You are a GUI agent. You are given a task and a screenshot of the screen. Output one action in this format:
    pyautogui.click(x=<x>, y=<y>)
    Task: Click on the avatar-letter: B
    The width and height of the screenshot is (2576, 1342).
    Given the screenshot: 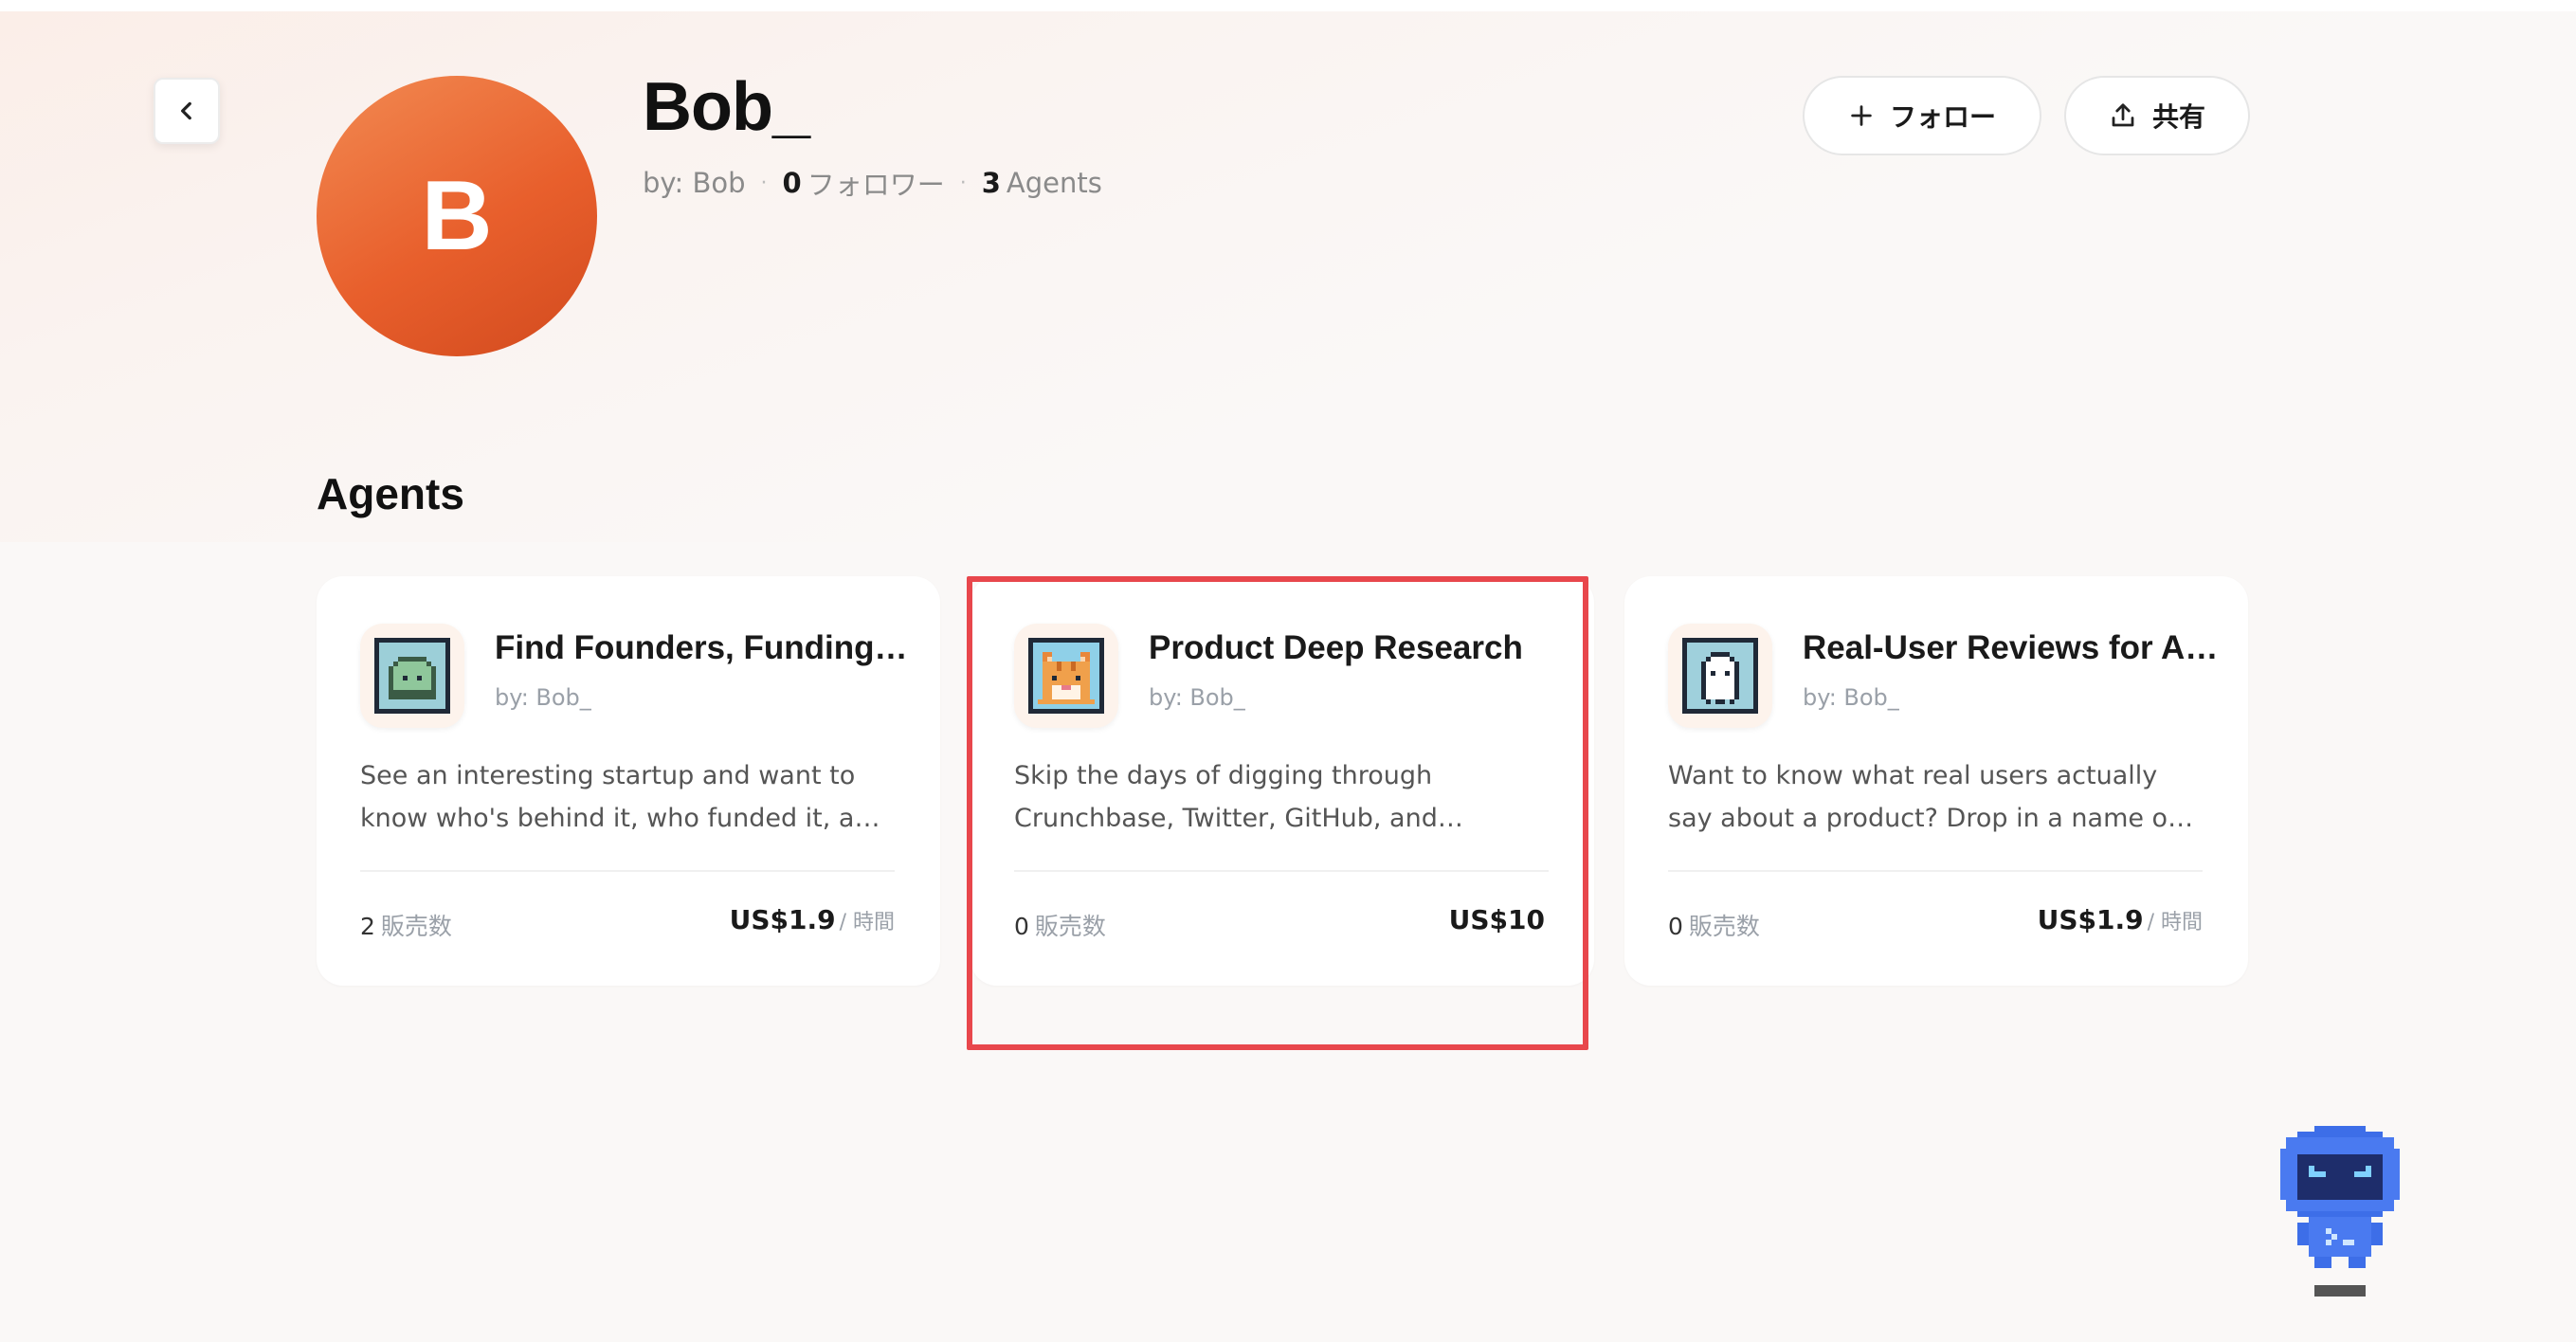 What is the action you would take?
    pyautogui.click(x=457, y=215)
    